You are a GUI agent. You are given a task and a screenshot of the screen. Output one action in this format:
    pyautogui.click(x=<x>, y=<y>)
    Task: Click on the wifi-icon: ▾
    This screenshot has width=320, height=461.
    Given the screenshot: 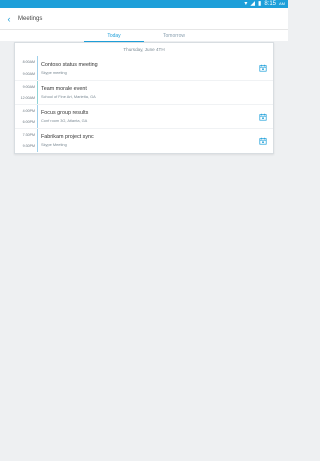 What is the action you would take?
    pyautogui.click(x=246, y=4)
    